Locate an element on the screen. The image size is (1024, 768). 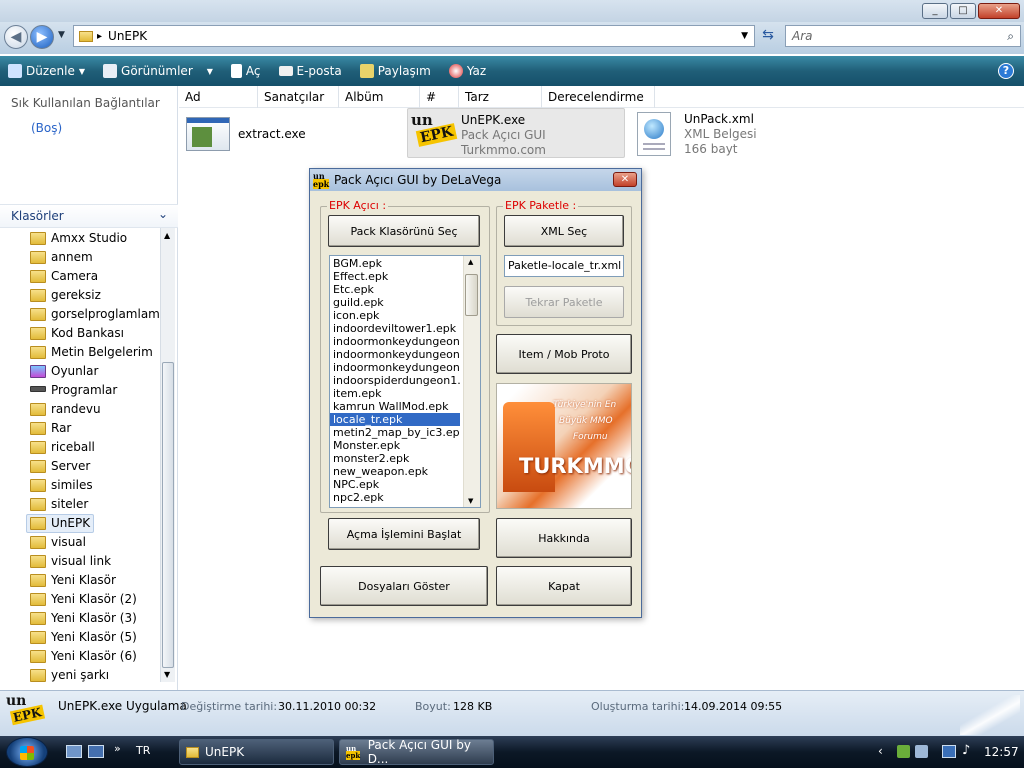
list-item: guild.epk is located at coordinates (395, 302).